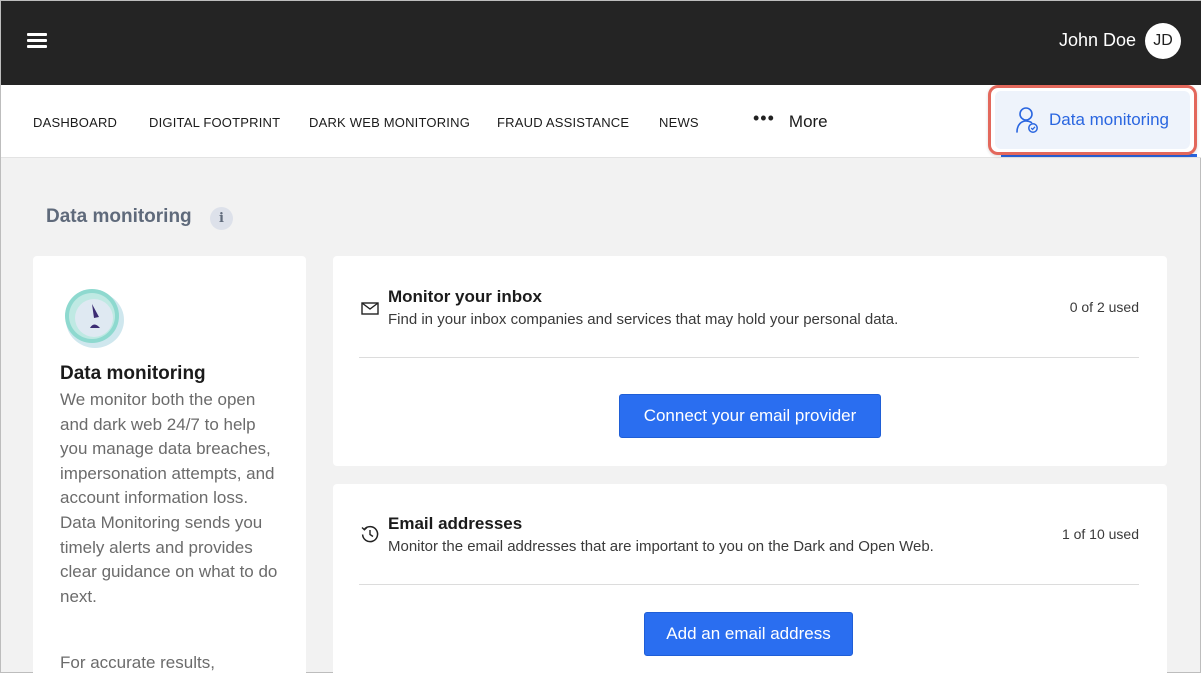 The image size is (1201, 673). I want to click on usage-count: 0 of 2 used, so click(1104, 307).